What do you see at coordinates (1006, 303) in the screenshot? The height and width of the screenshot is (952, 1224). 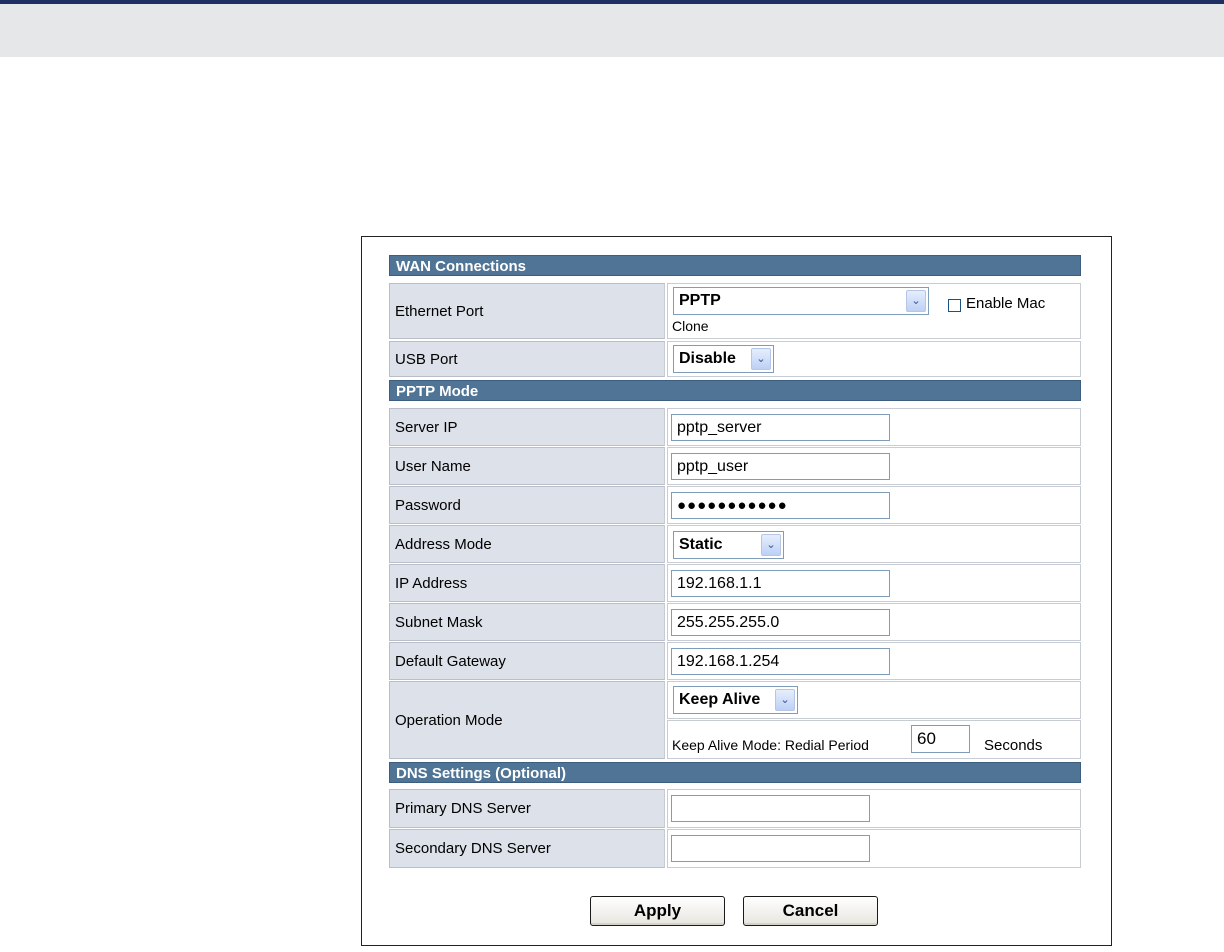 I see `enable-mac-clone-label: Enable Mac` at bounding box center [1006, 303].